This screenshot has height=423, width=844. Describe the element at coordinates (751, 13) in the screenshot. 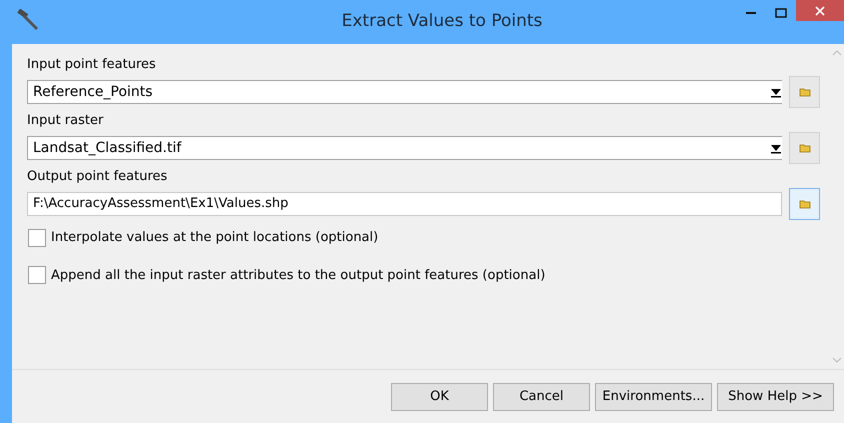

I see `minimize-icon` at that location.